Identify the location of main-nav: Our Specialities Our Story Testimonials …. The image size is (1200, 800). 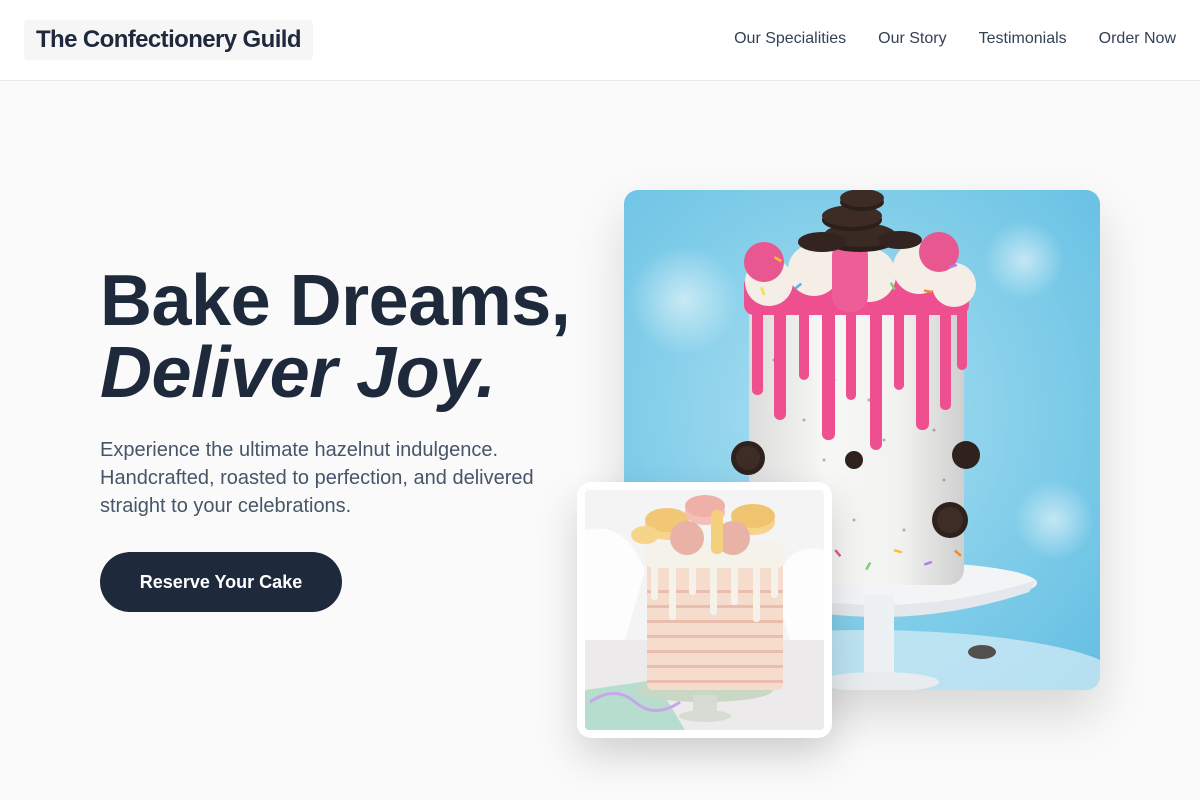
(955, 39).